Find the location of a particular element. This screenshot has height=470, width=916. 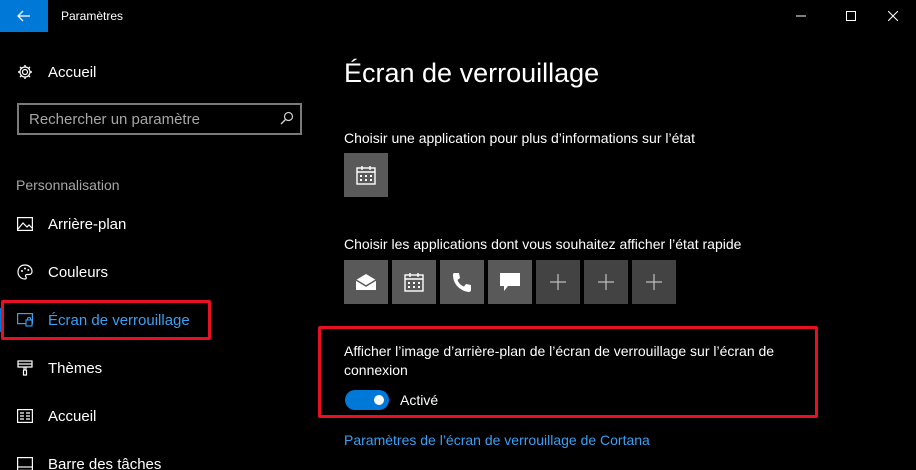

toggle-state-label: Activé is located at coordinates (419, 400).